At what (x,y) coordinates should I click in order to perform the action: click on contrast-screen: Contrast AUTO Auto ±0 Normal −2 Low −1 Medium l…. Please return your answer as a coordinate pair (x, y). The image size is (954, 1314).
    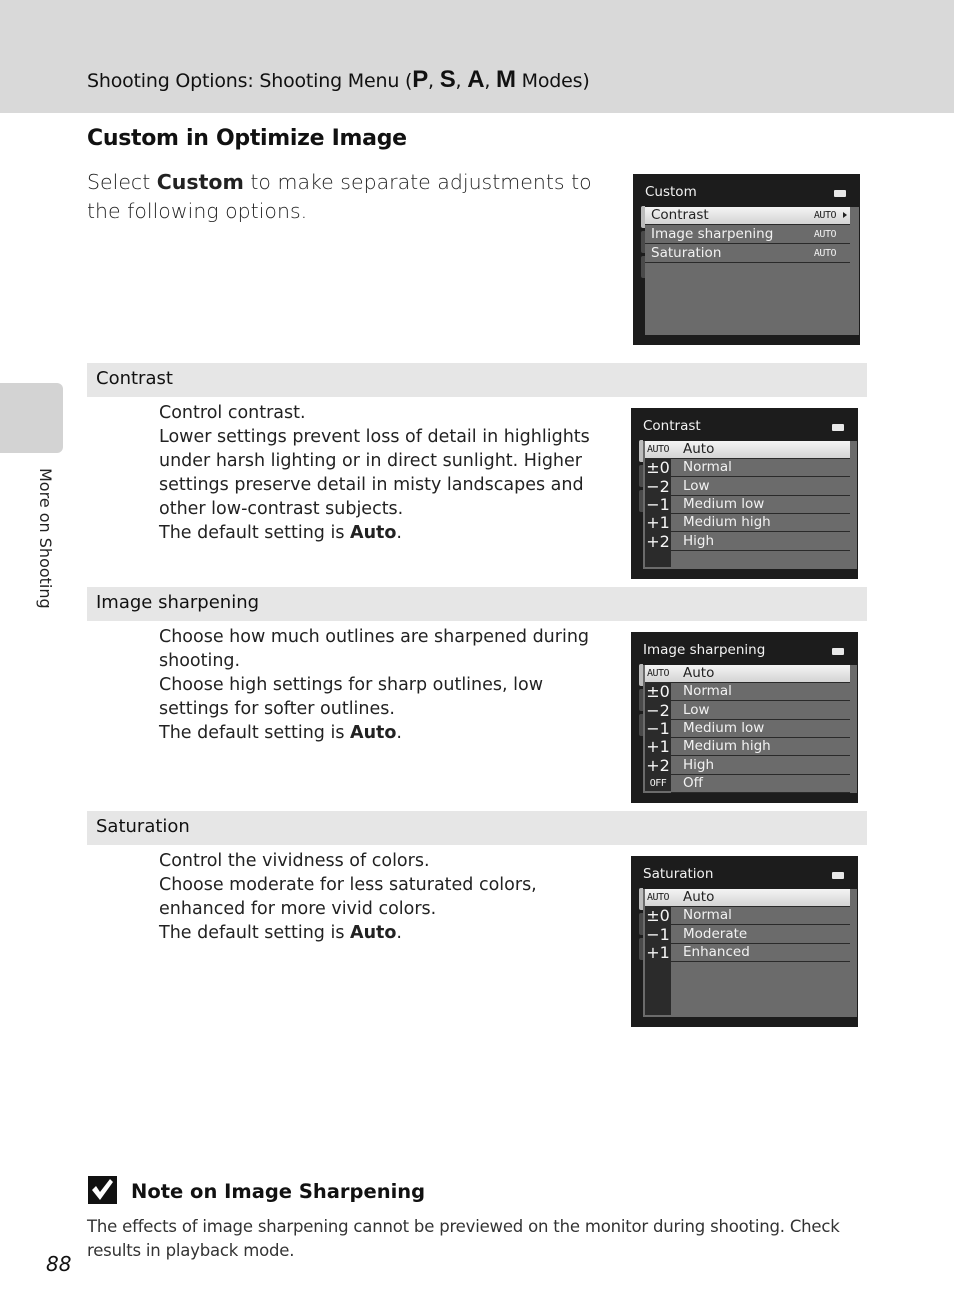
    Looking at the image, I should click on (744, 493).